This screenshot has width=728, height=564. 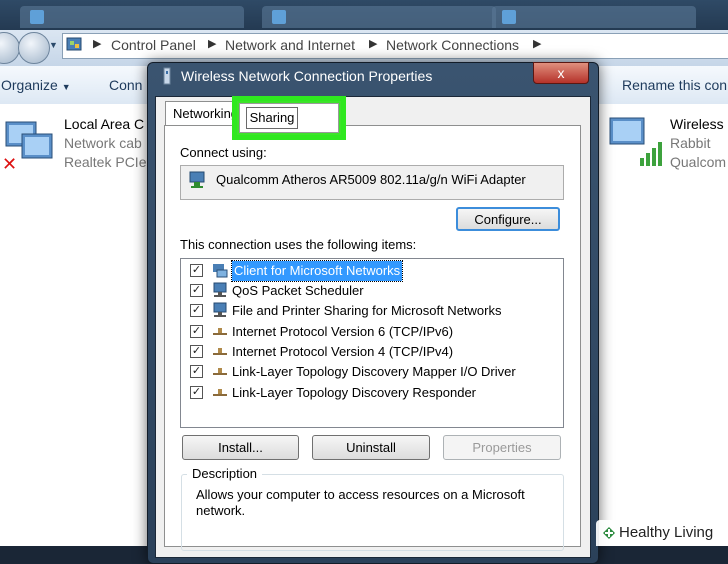 What do you see at coordinates (153, 45) in the screenshot?
I see `breadcrumb-control-panel: Control Panel` at bounding box center [153, 45].